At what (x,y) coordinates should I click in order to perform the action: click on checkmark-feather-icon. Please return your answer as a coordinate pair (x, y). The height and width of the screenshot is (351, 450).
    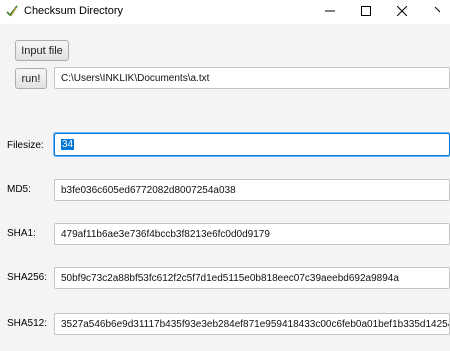
    Looking at the image, I should click on (12, 11).